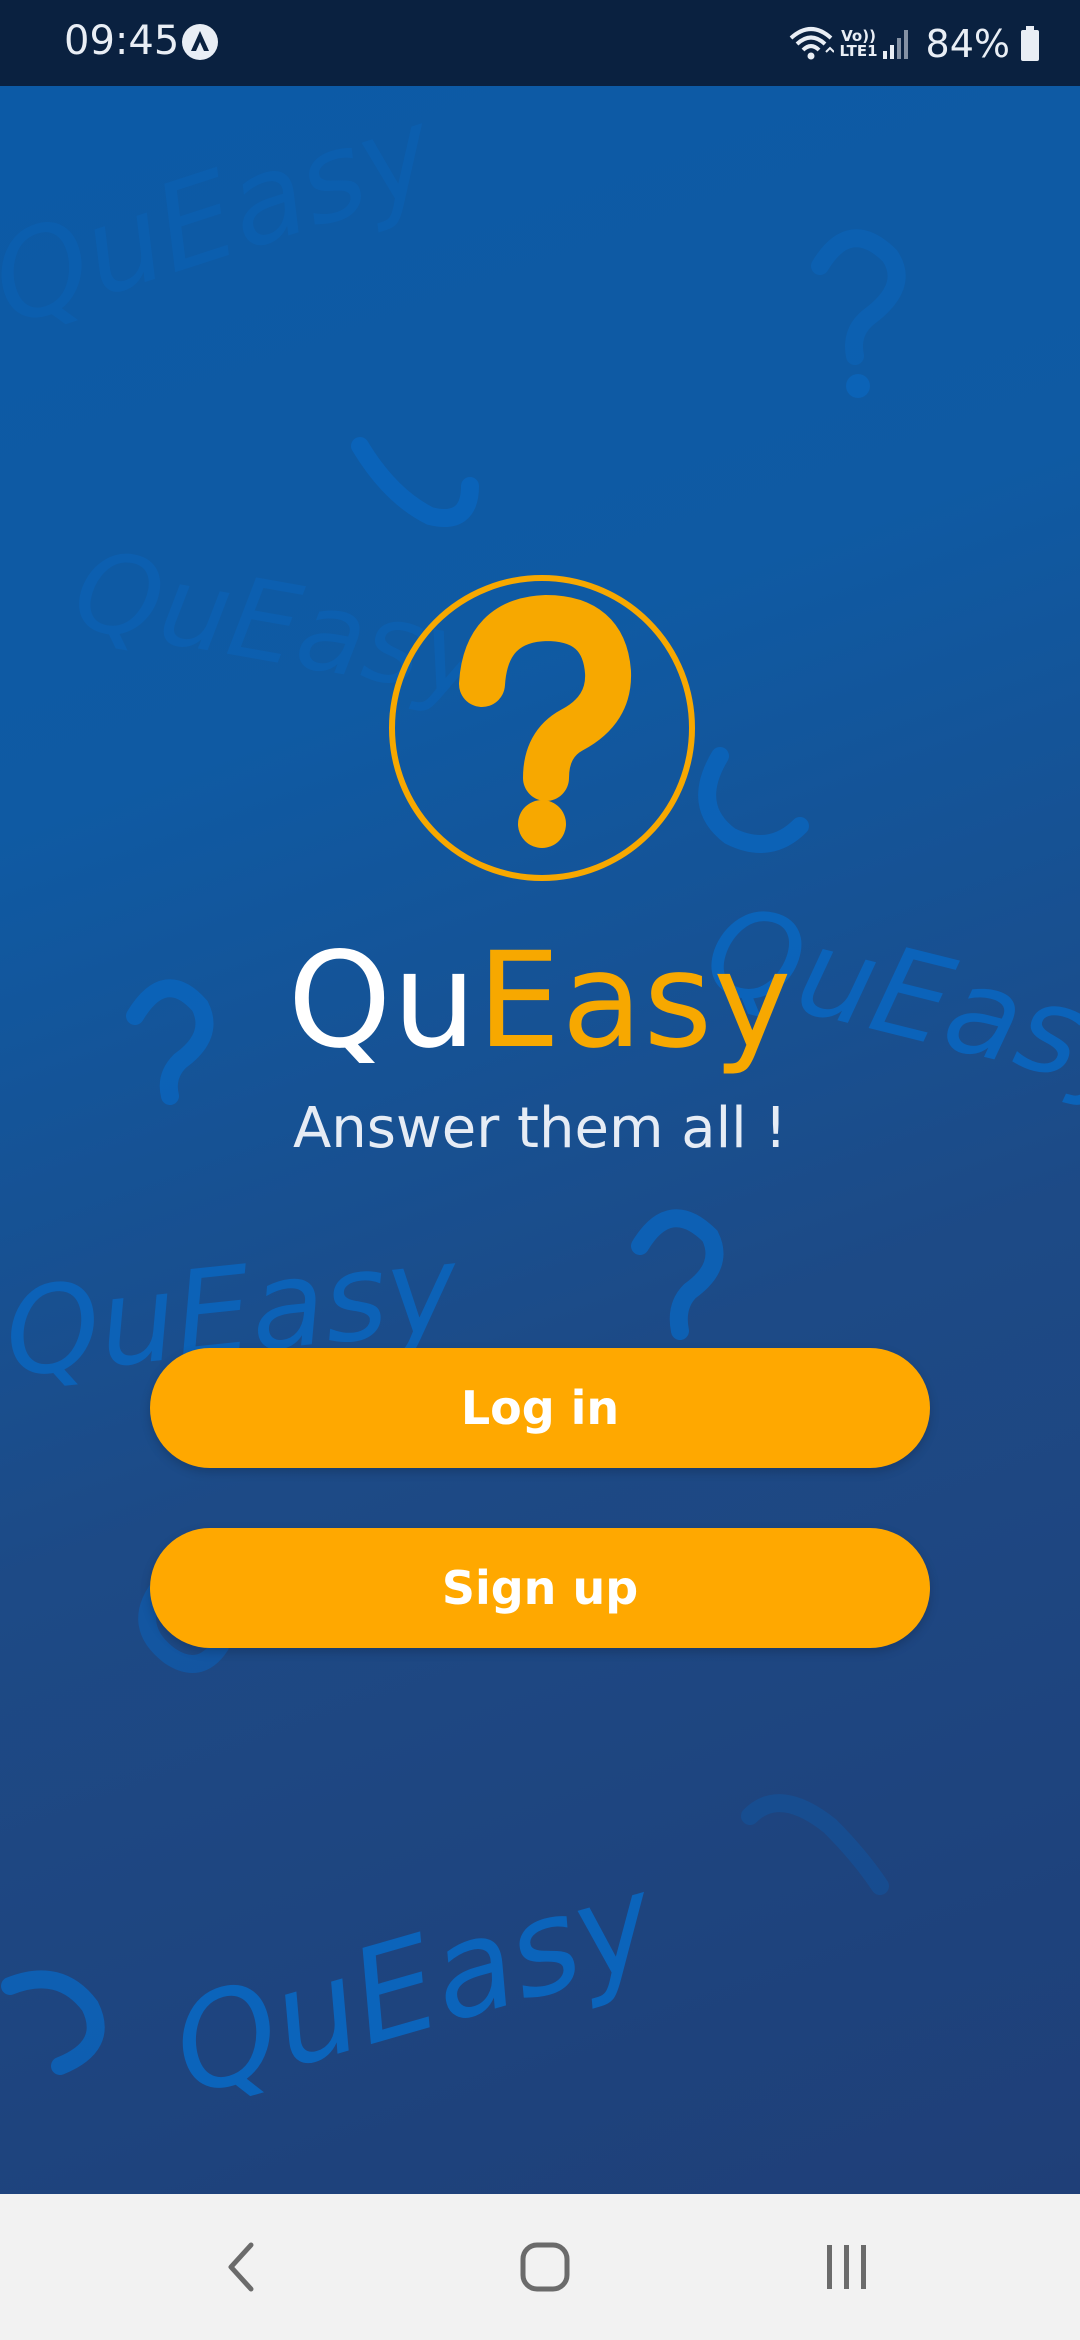 The image size is (1080, 2340). Describe the element at coordinates (635, 1001) in the screenshot. I see `app-title-part2: Easy` at that location.